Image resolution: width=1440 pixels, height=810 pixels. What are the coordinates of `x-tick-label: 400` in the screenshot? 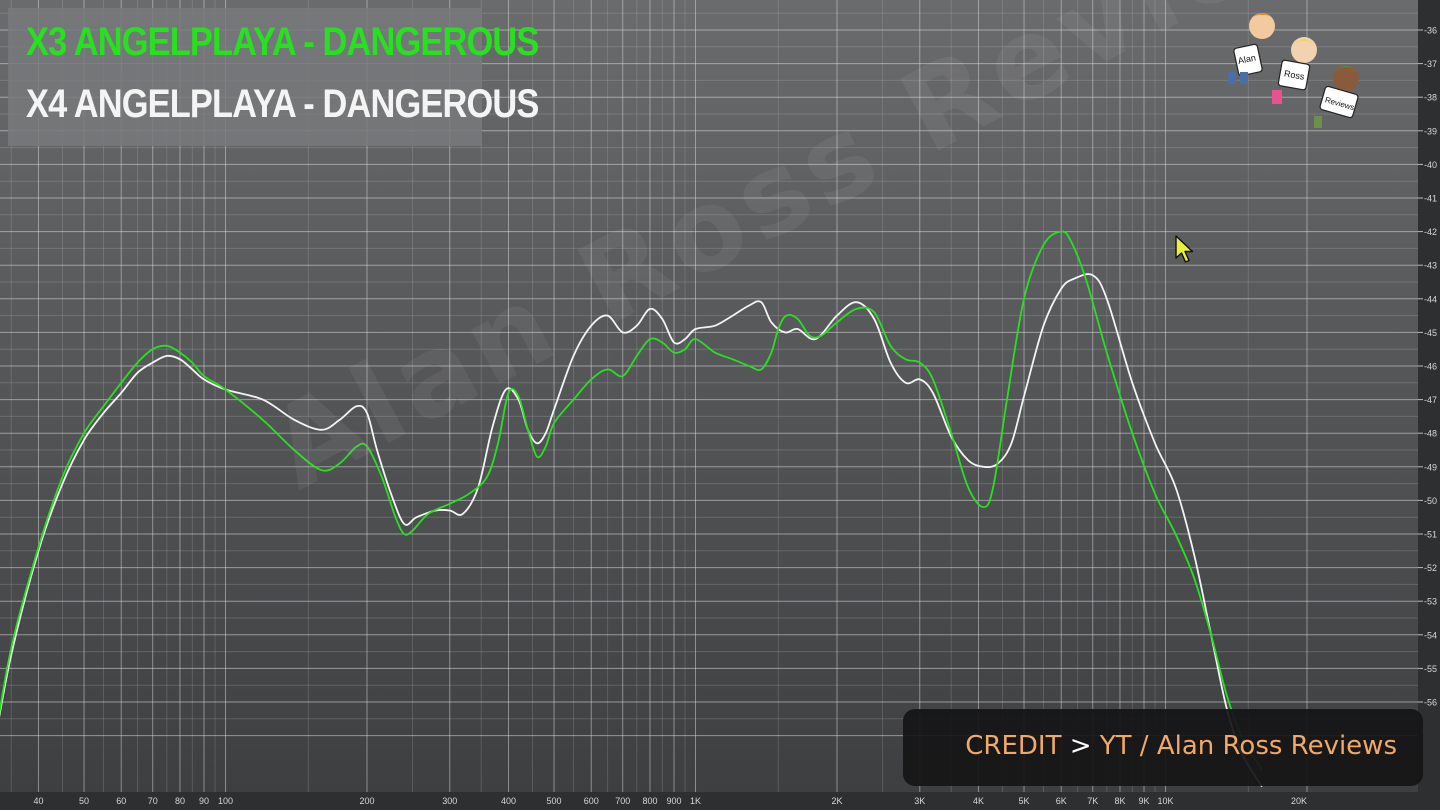 It's located at (508, 801).